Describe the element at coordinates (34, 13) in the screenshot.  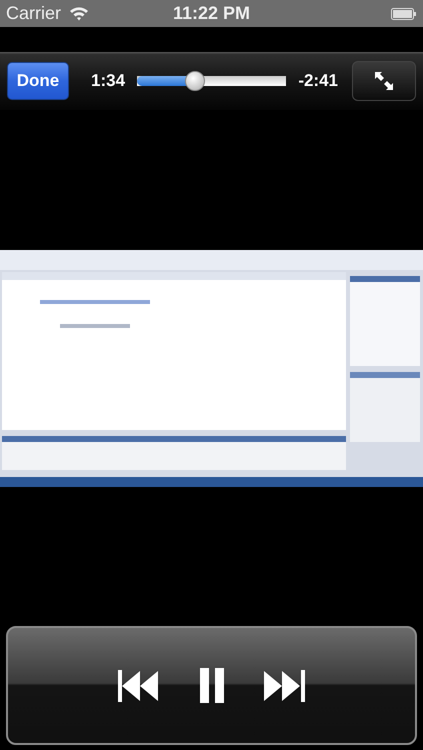
I see `carrier-label: Carrier` at that location.